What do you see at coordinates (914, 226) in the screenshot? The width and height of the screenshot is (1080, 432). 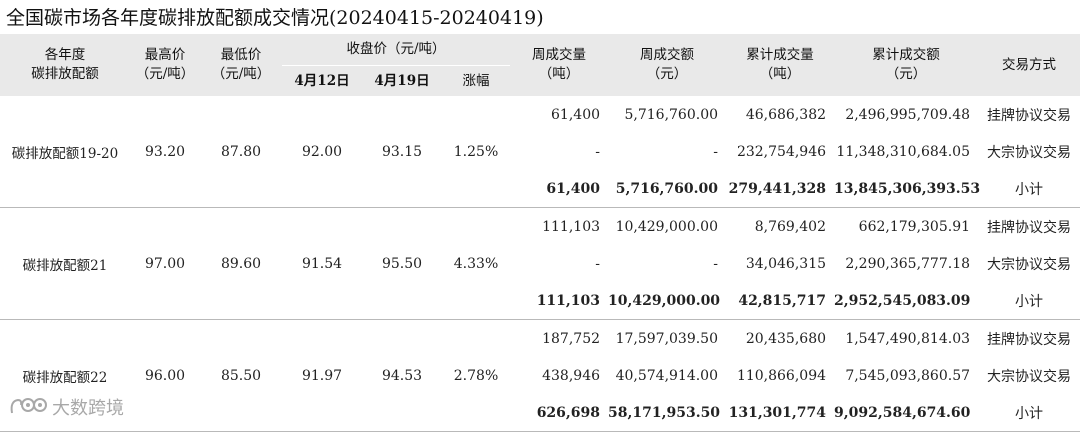 I see `cum-amount-cell: 662,179,305.91` at bounding box center [914, 226].